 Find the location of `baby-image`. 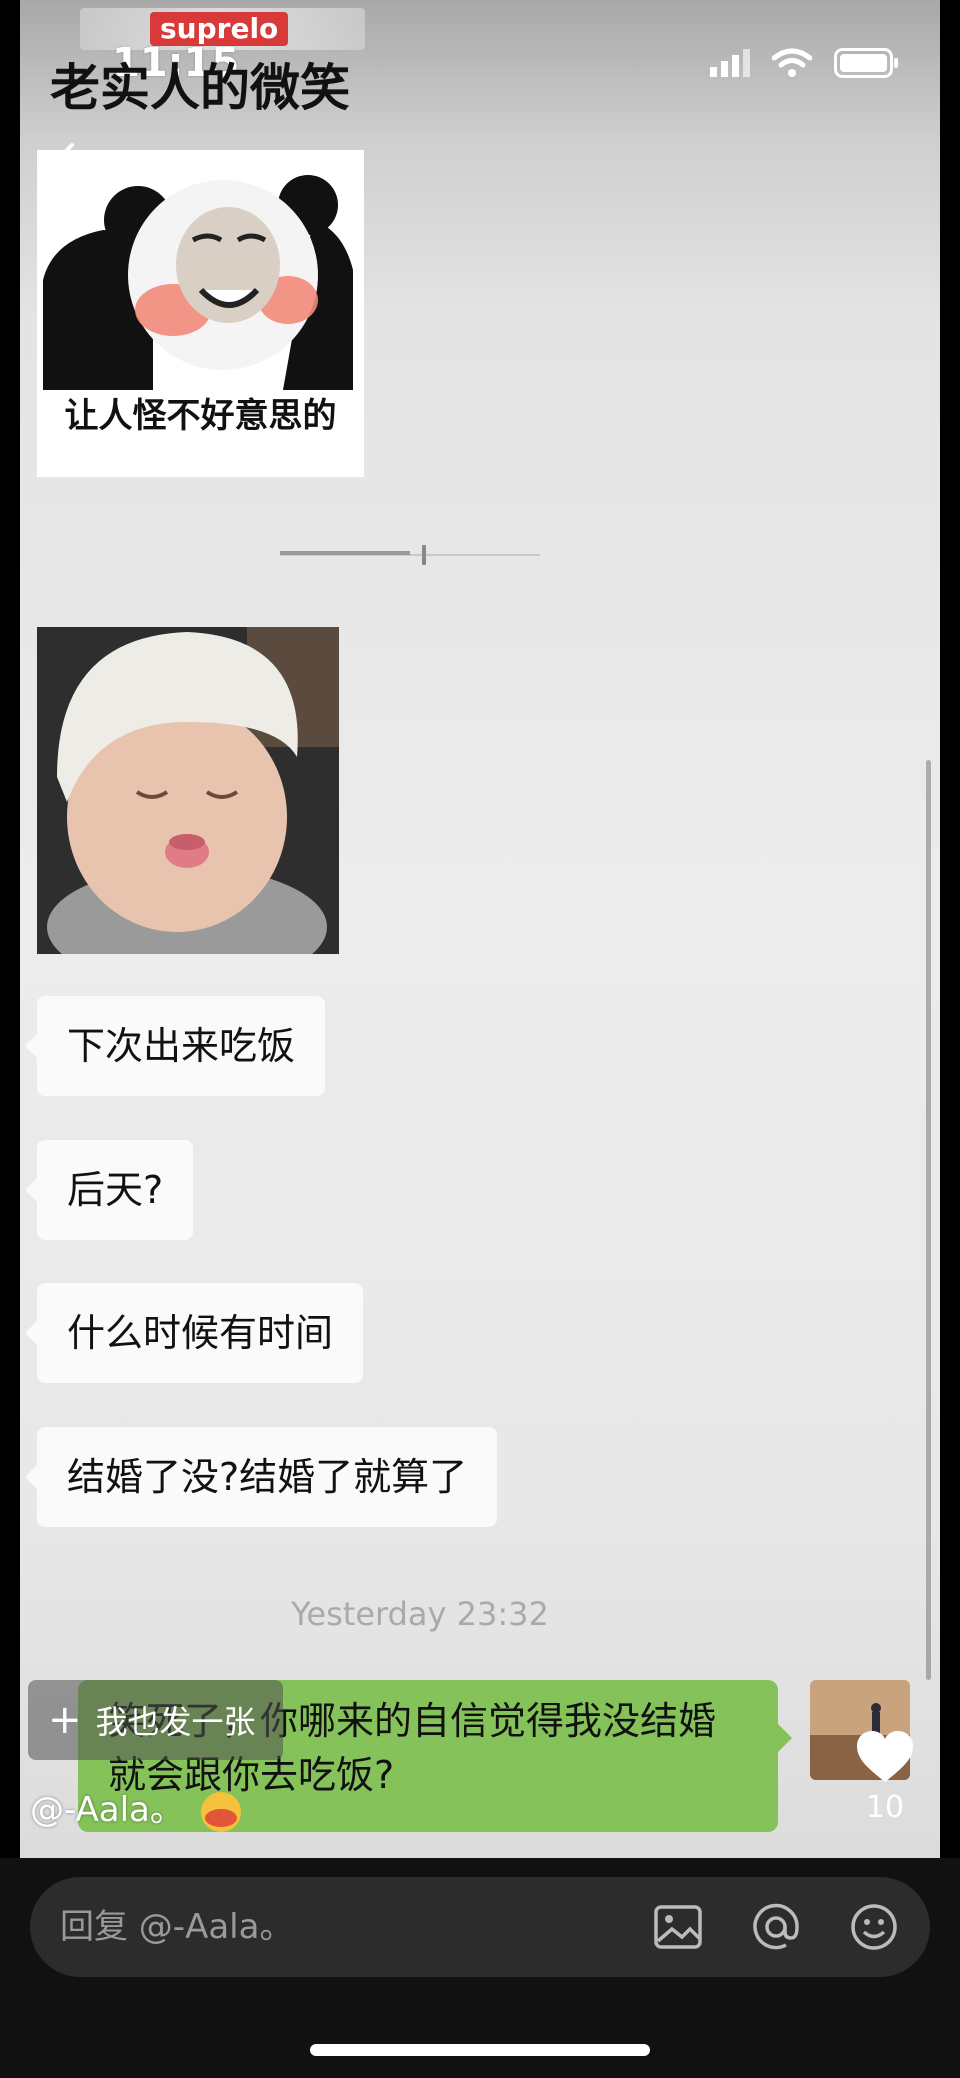

baby-image is located at coordinates (188, 790).